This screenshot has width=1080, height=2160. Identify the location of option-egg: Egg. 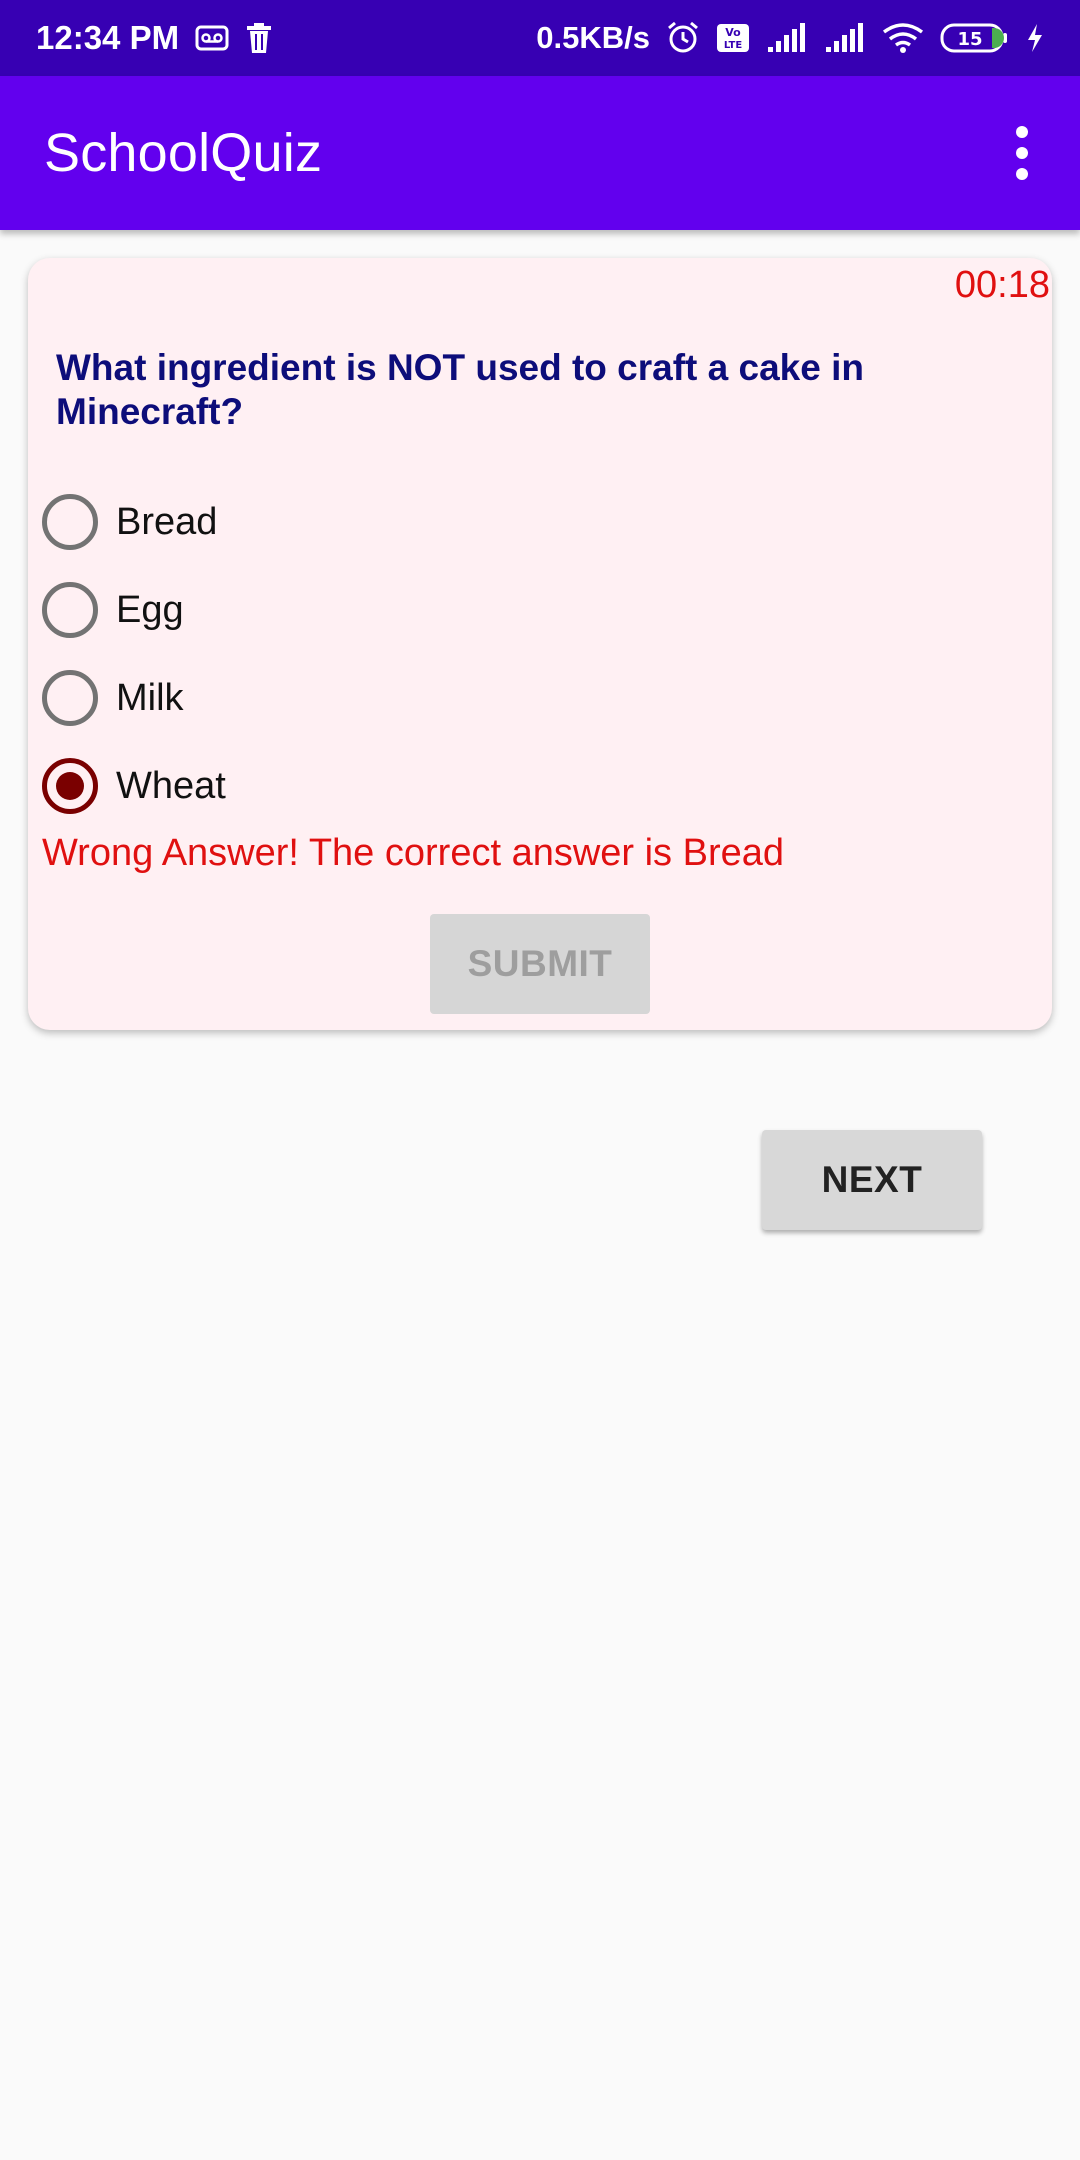
(532, 610).